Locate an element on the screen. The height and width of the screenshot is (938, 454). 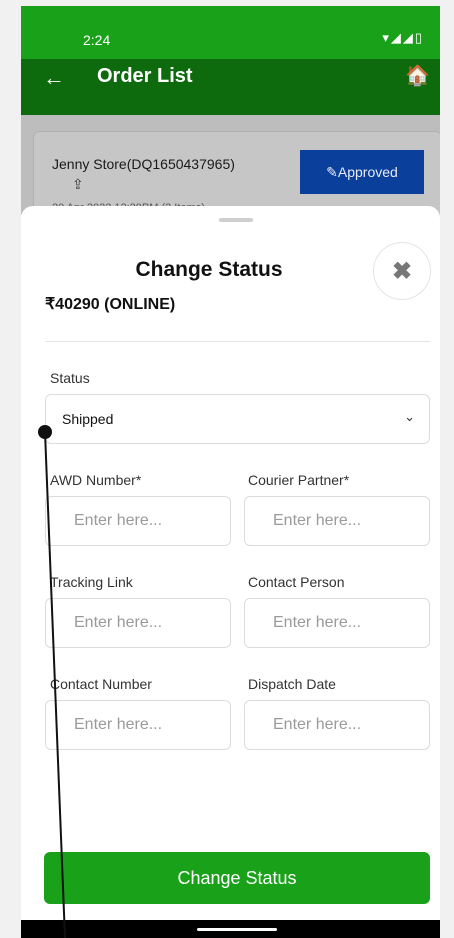
chevron-down-icon: ⌄ is located at coordinates (409, 416).